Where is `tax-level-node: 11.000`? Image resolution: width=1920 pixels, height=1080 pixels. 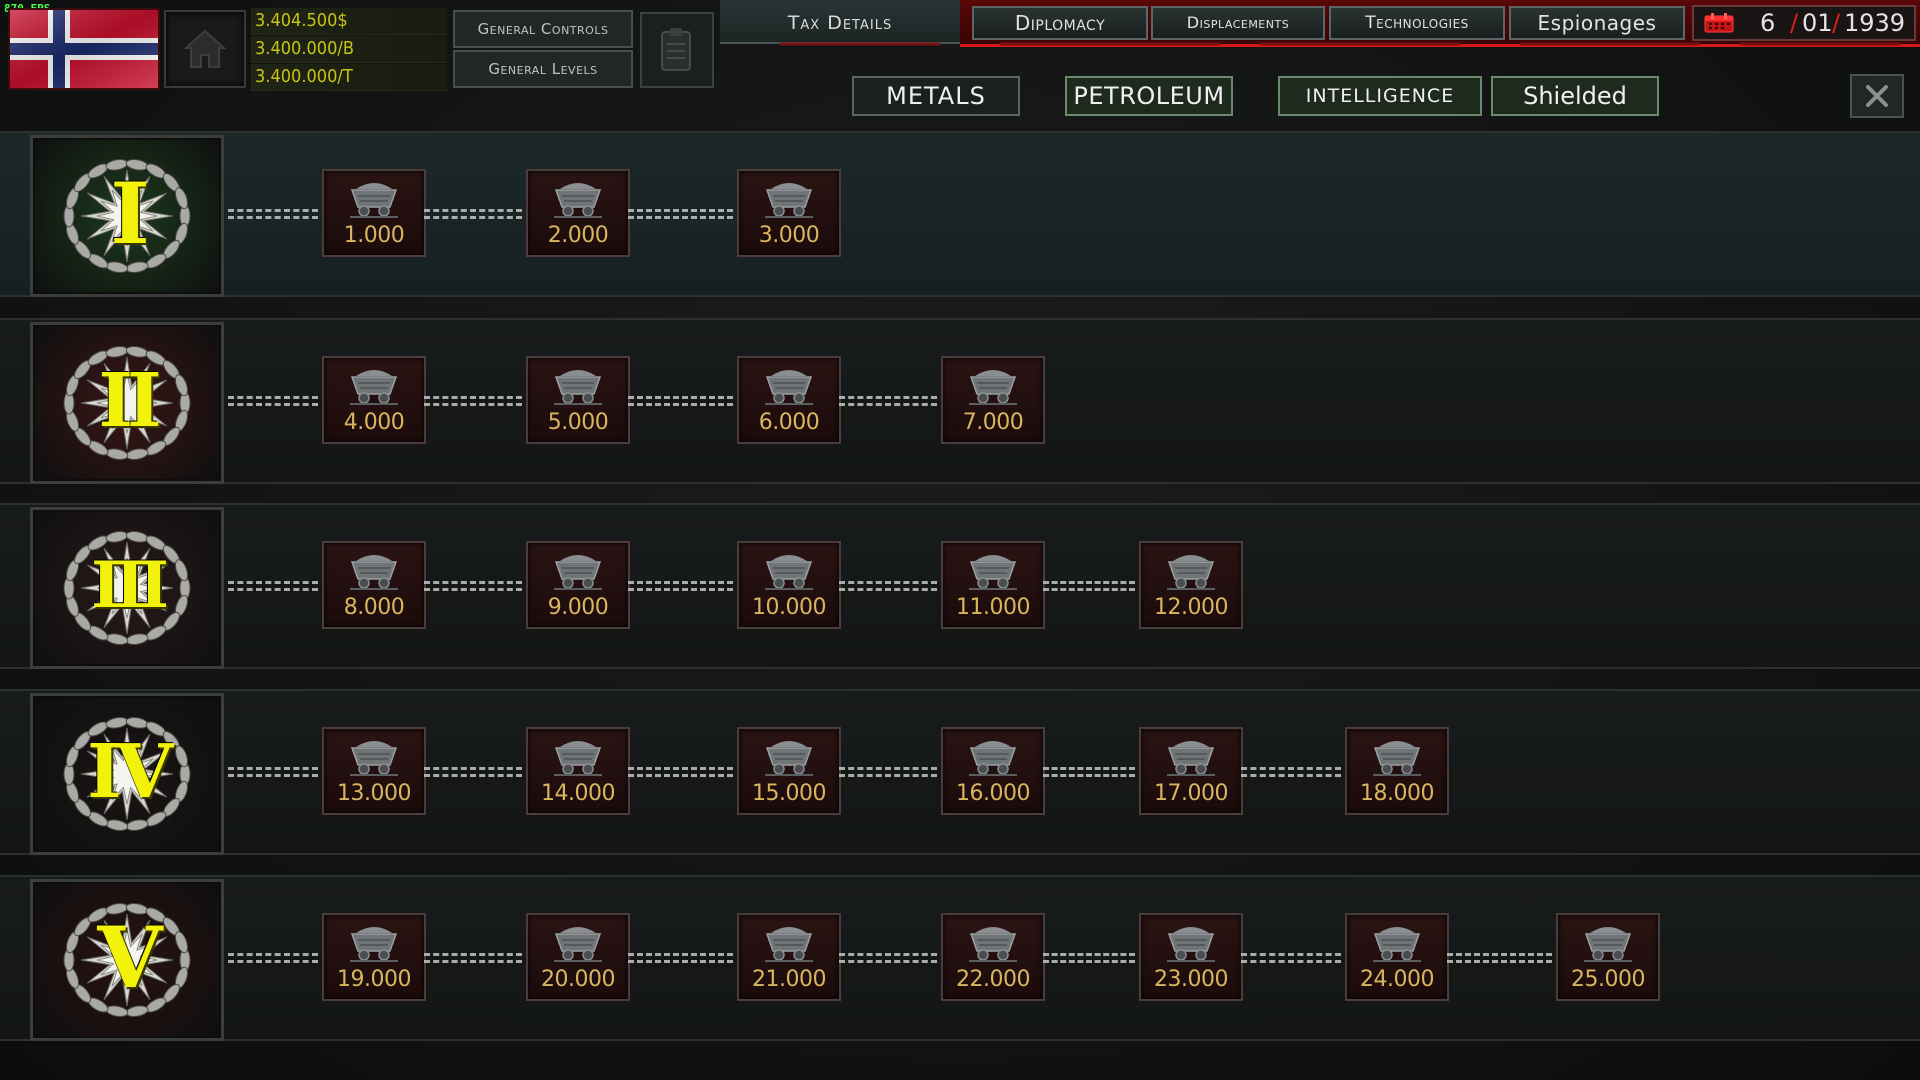 tax-level-node: 11.000 is located at coordinates (993, 585).